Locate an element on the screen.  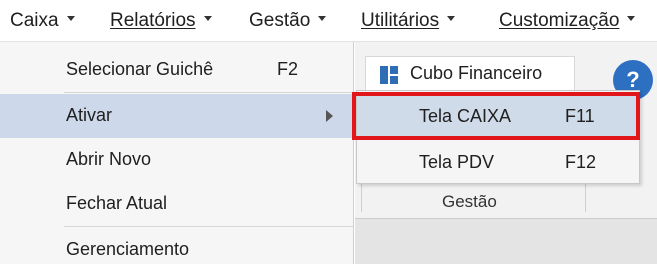
cube-icon is located at coordinates (389, 75).